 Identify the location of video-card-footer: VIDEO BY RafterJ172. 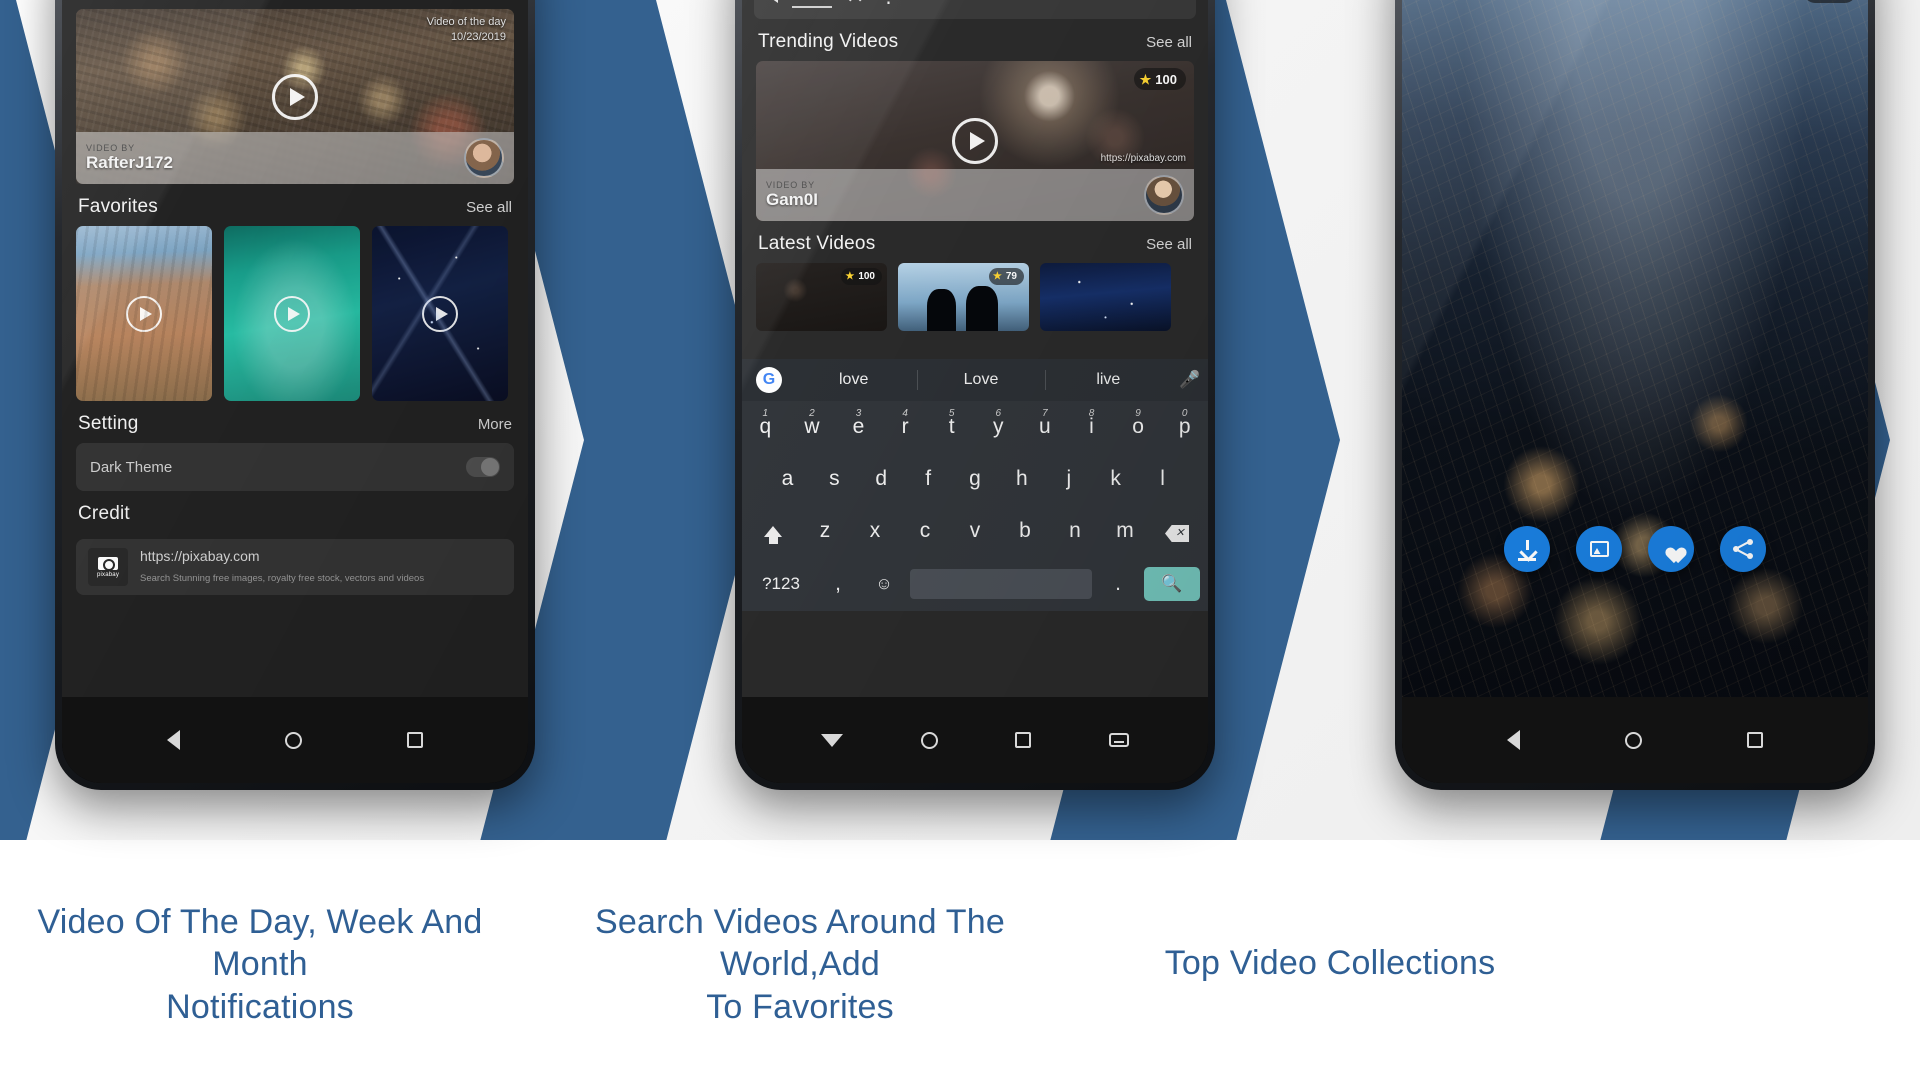
(295, 158).